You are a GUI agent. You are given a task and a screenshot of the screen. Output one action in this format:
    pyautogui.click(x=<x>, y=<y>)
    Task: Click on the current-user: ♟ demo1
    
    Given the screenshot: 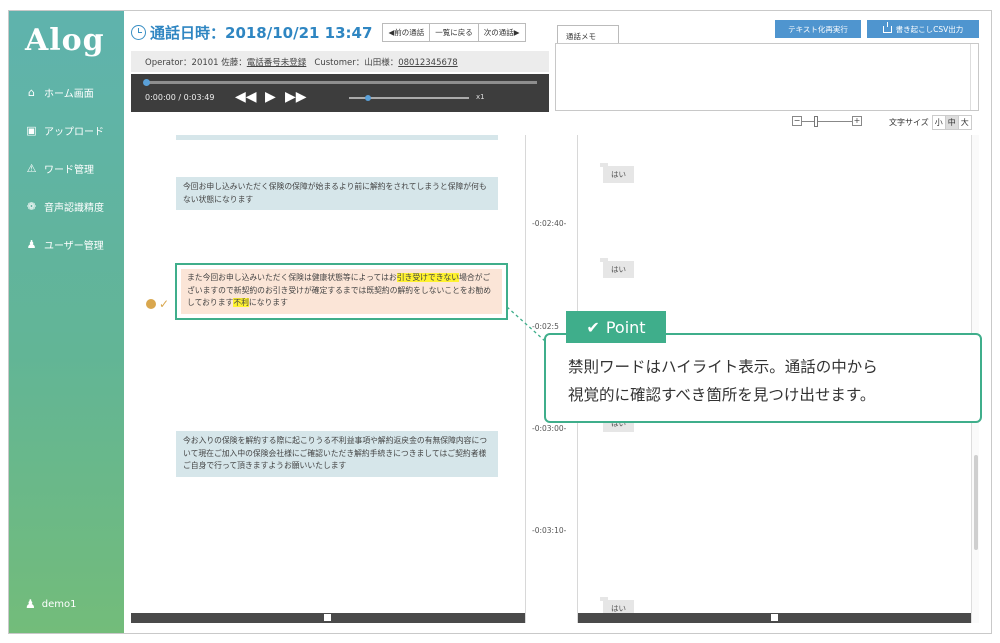 What is the action you would take?
    pyautogui.click(x=51, y=604)
    